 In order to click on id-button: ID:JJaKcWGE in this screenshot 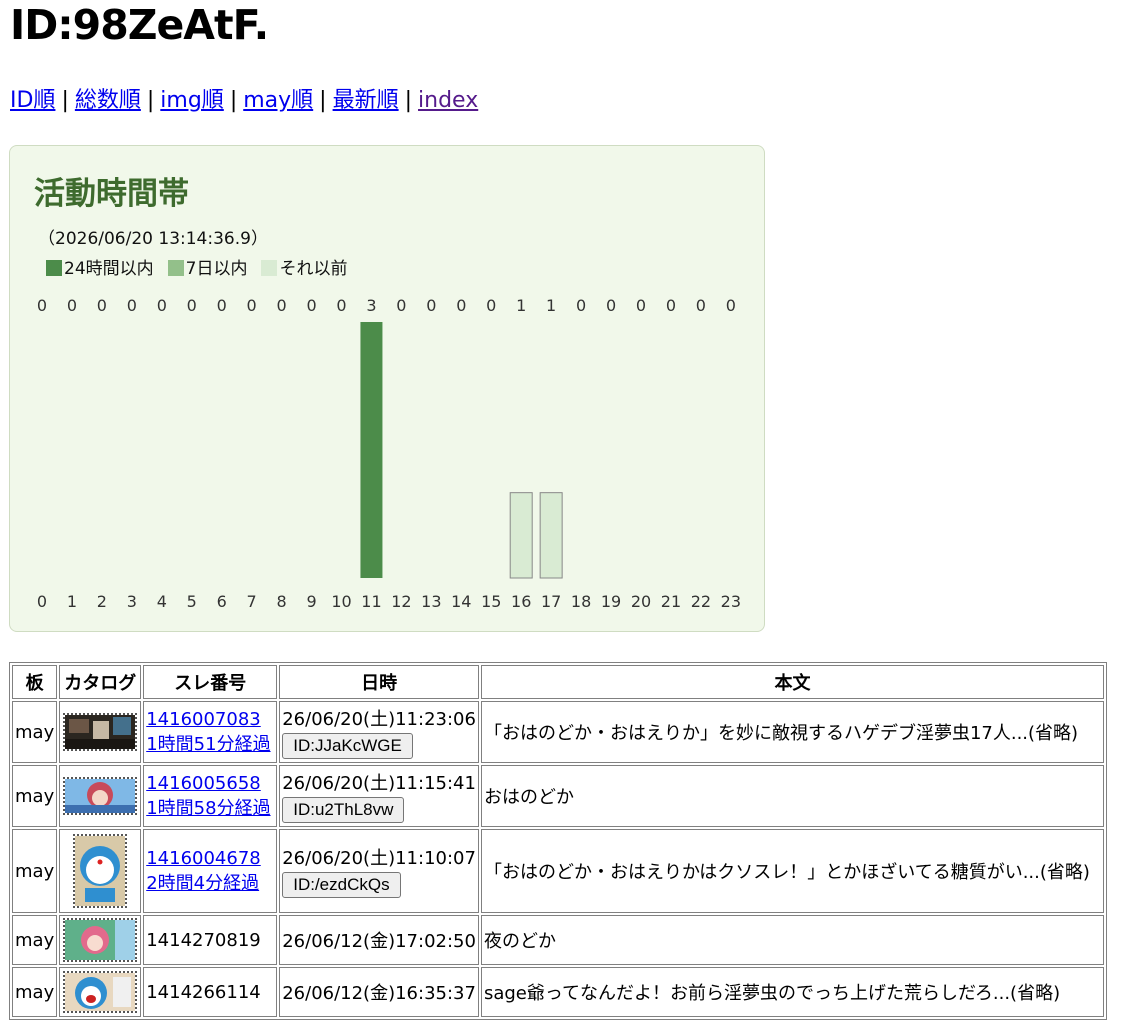, I will do `click(347, 746)`.